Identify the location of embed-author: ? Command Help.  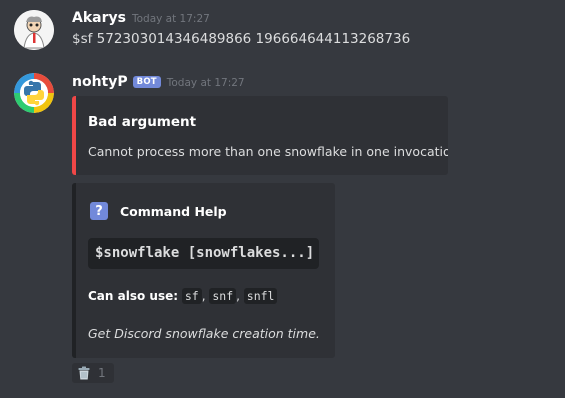
(158, 211).